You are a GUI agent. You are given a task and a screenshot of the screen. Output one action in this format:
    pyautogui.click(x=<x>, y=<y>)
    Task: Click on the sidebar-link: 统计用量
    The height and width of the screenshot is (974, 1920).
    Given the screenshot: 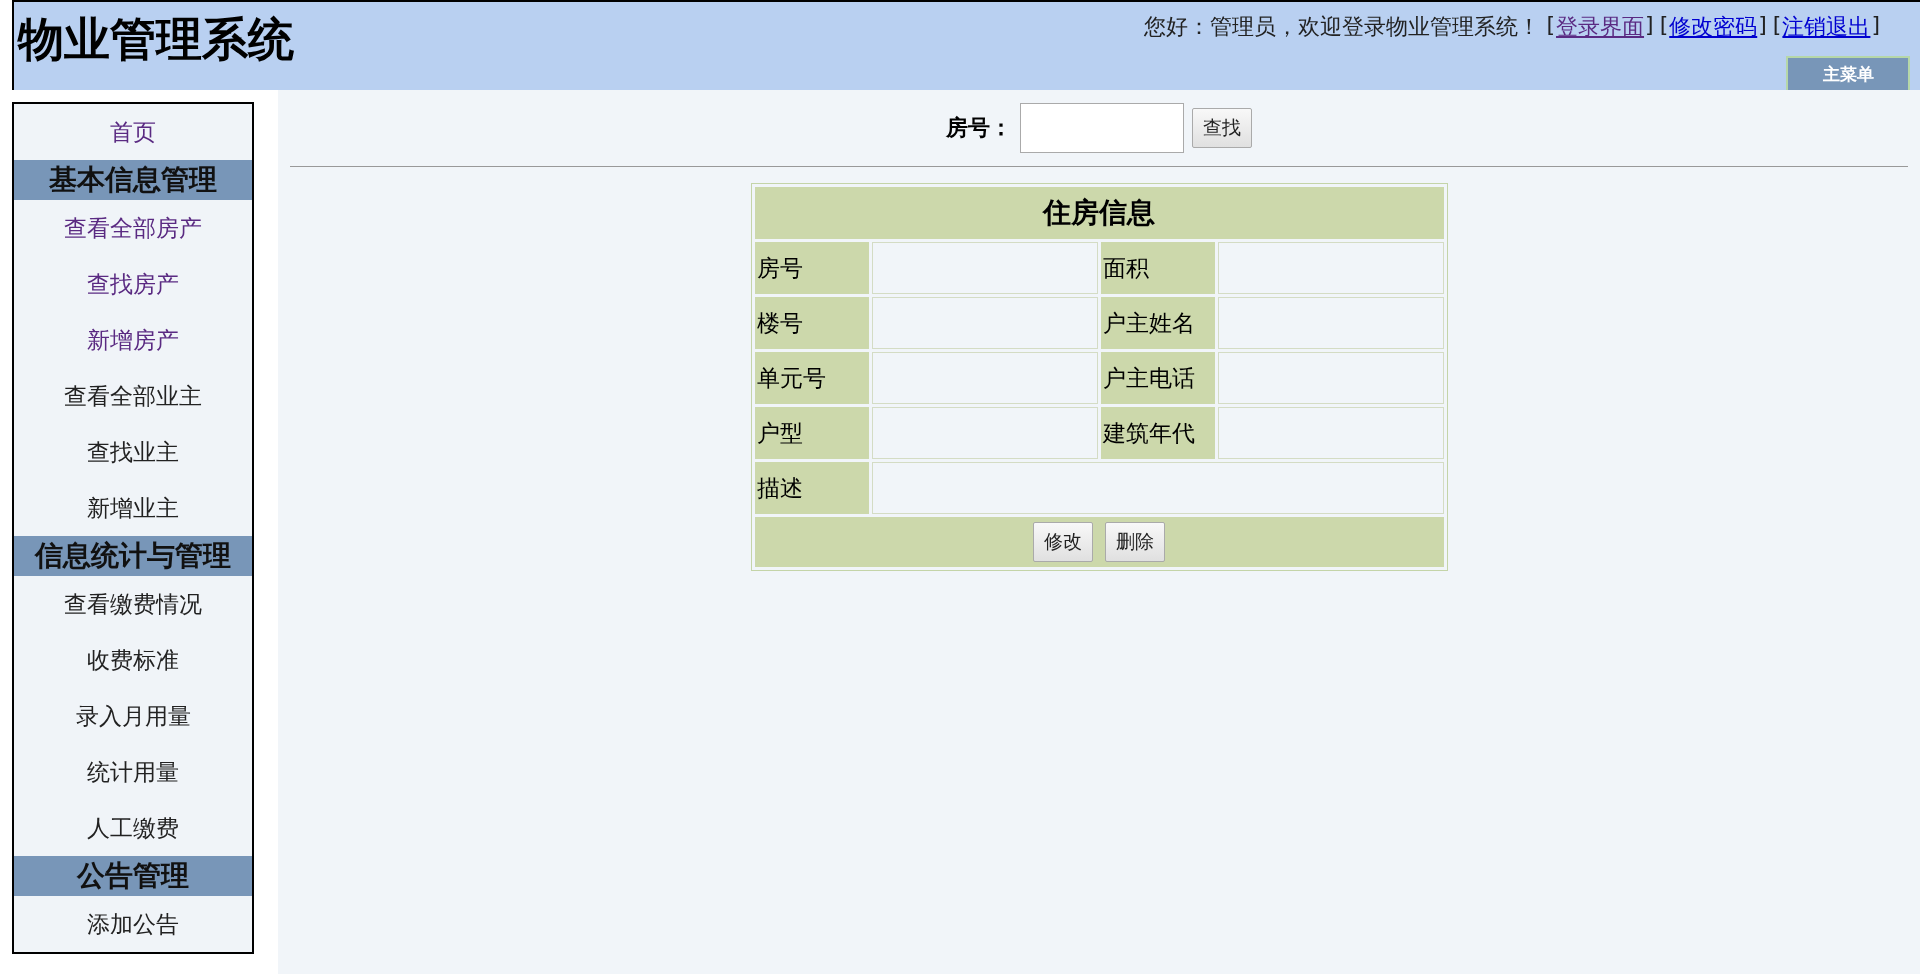 What is the action you would take?
    pyautogui.click(x=133, y=772)
    